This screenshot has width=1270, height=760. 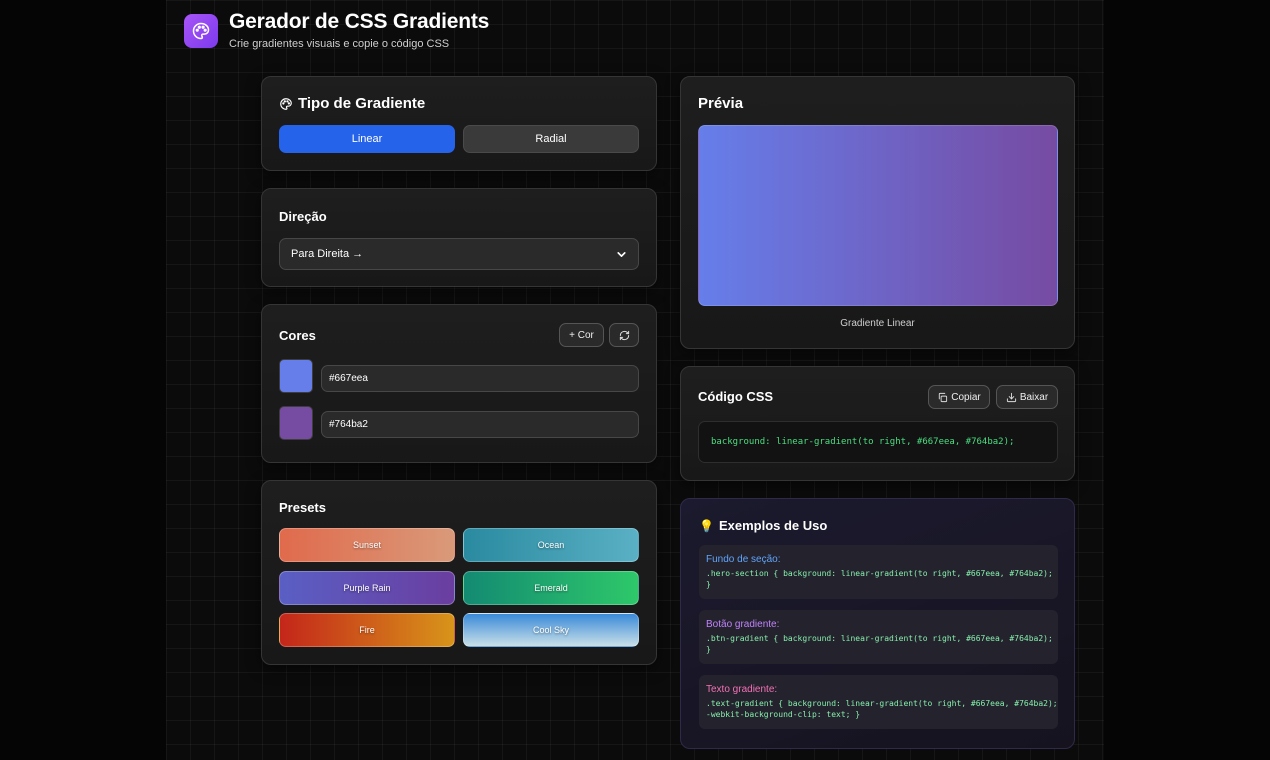 What do you see at coordinates (362, 103) in the screenshot?
I see `gradient-type-title-text: Tipo de Gradiente` at bounding box center [362, 103].